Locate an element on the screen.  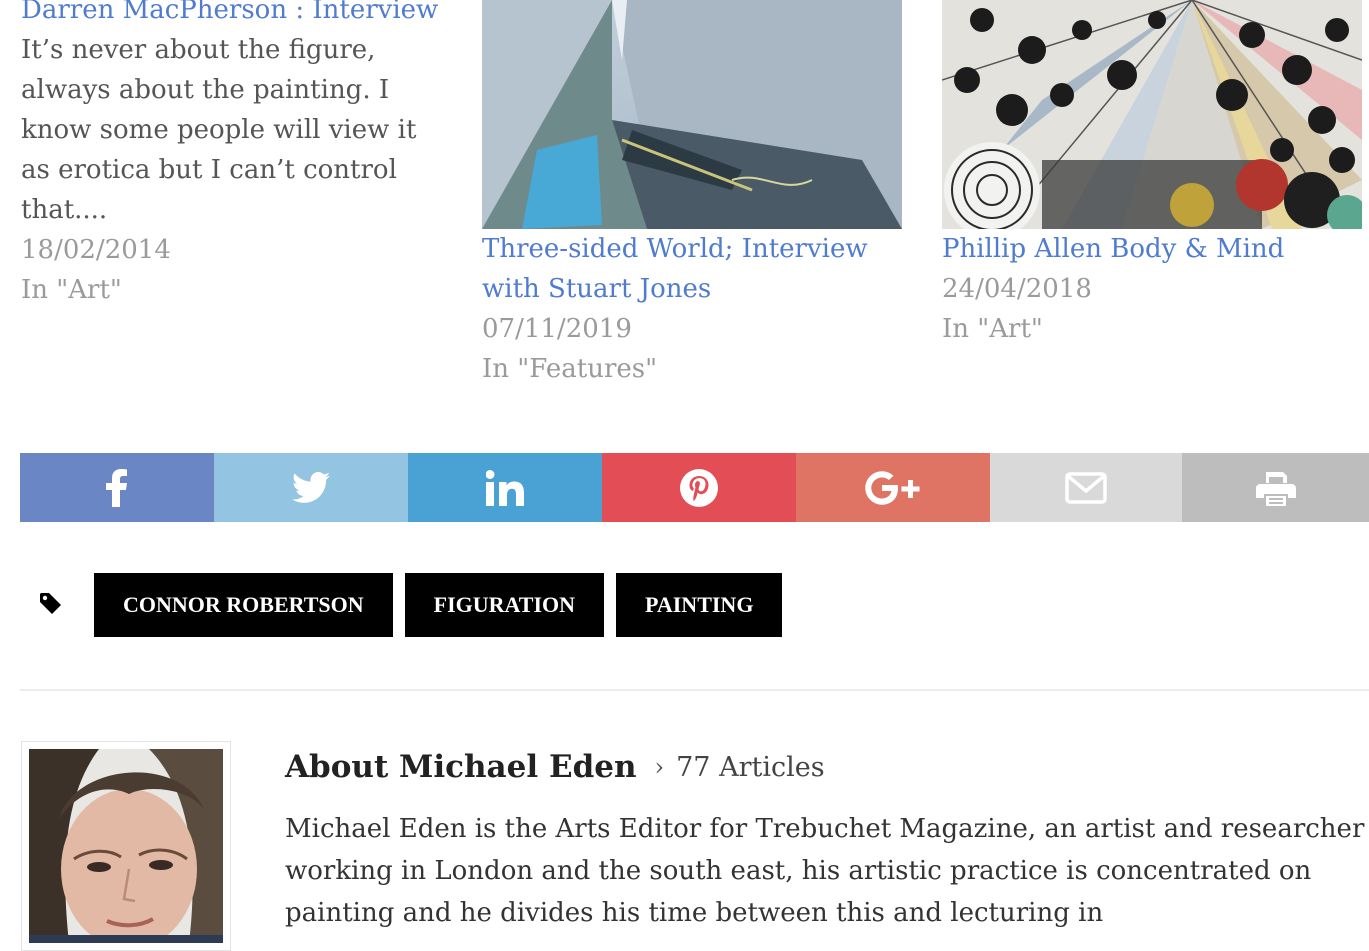
linkedin-icon is located at coordinates (505, 487).